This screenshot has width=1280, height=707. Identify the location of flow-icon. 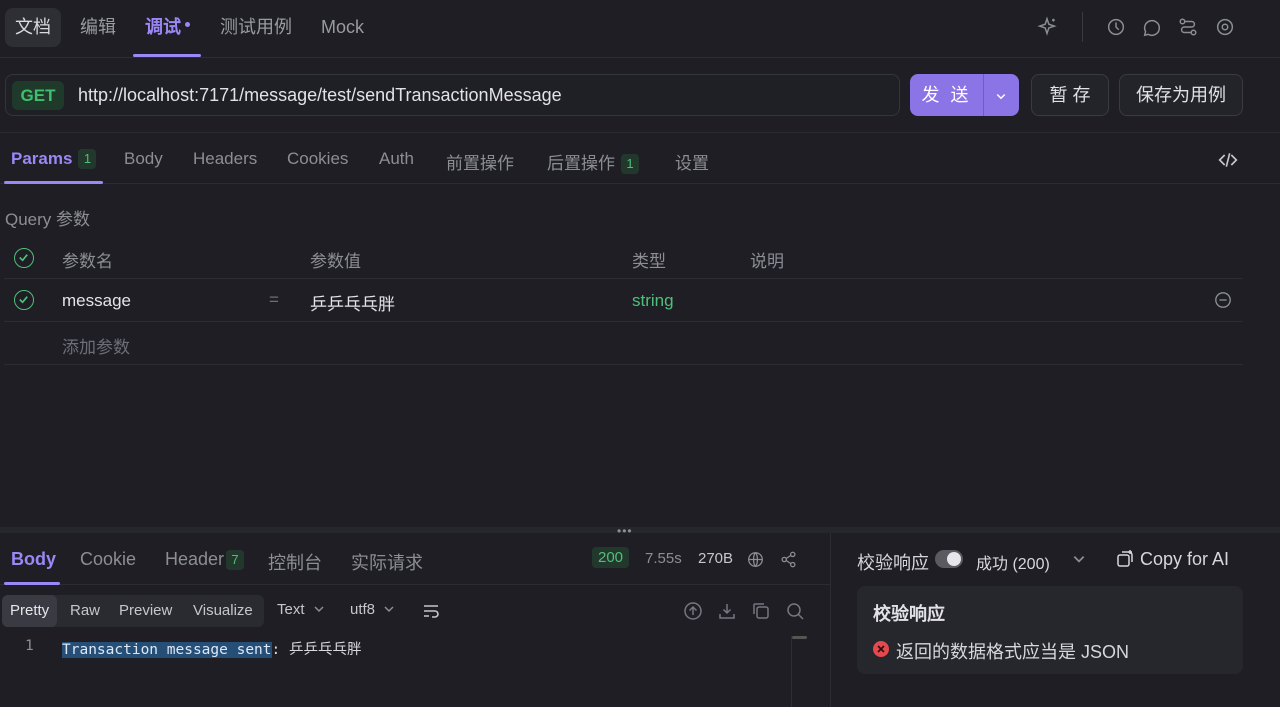
(1188, 27).